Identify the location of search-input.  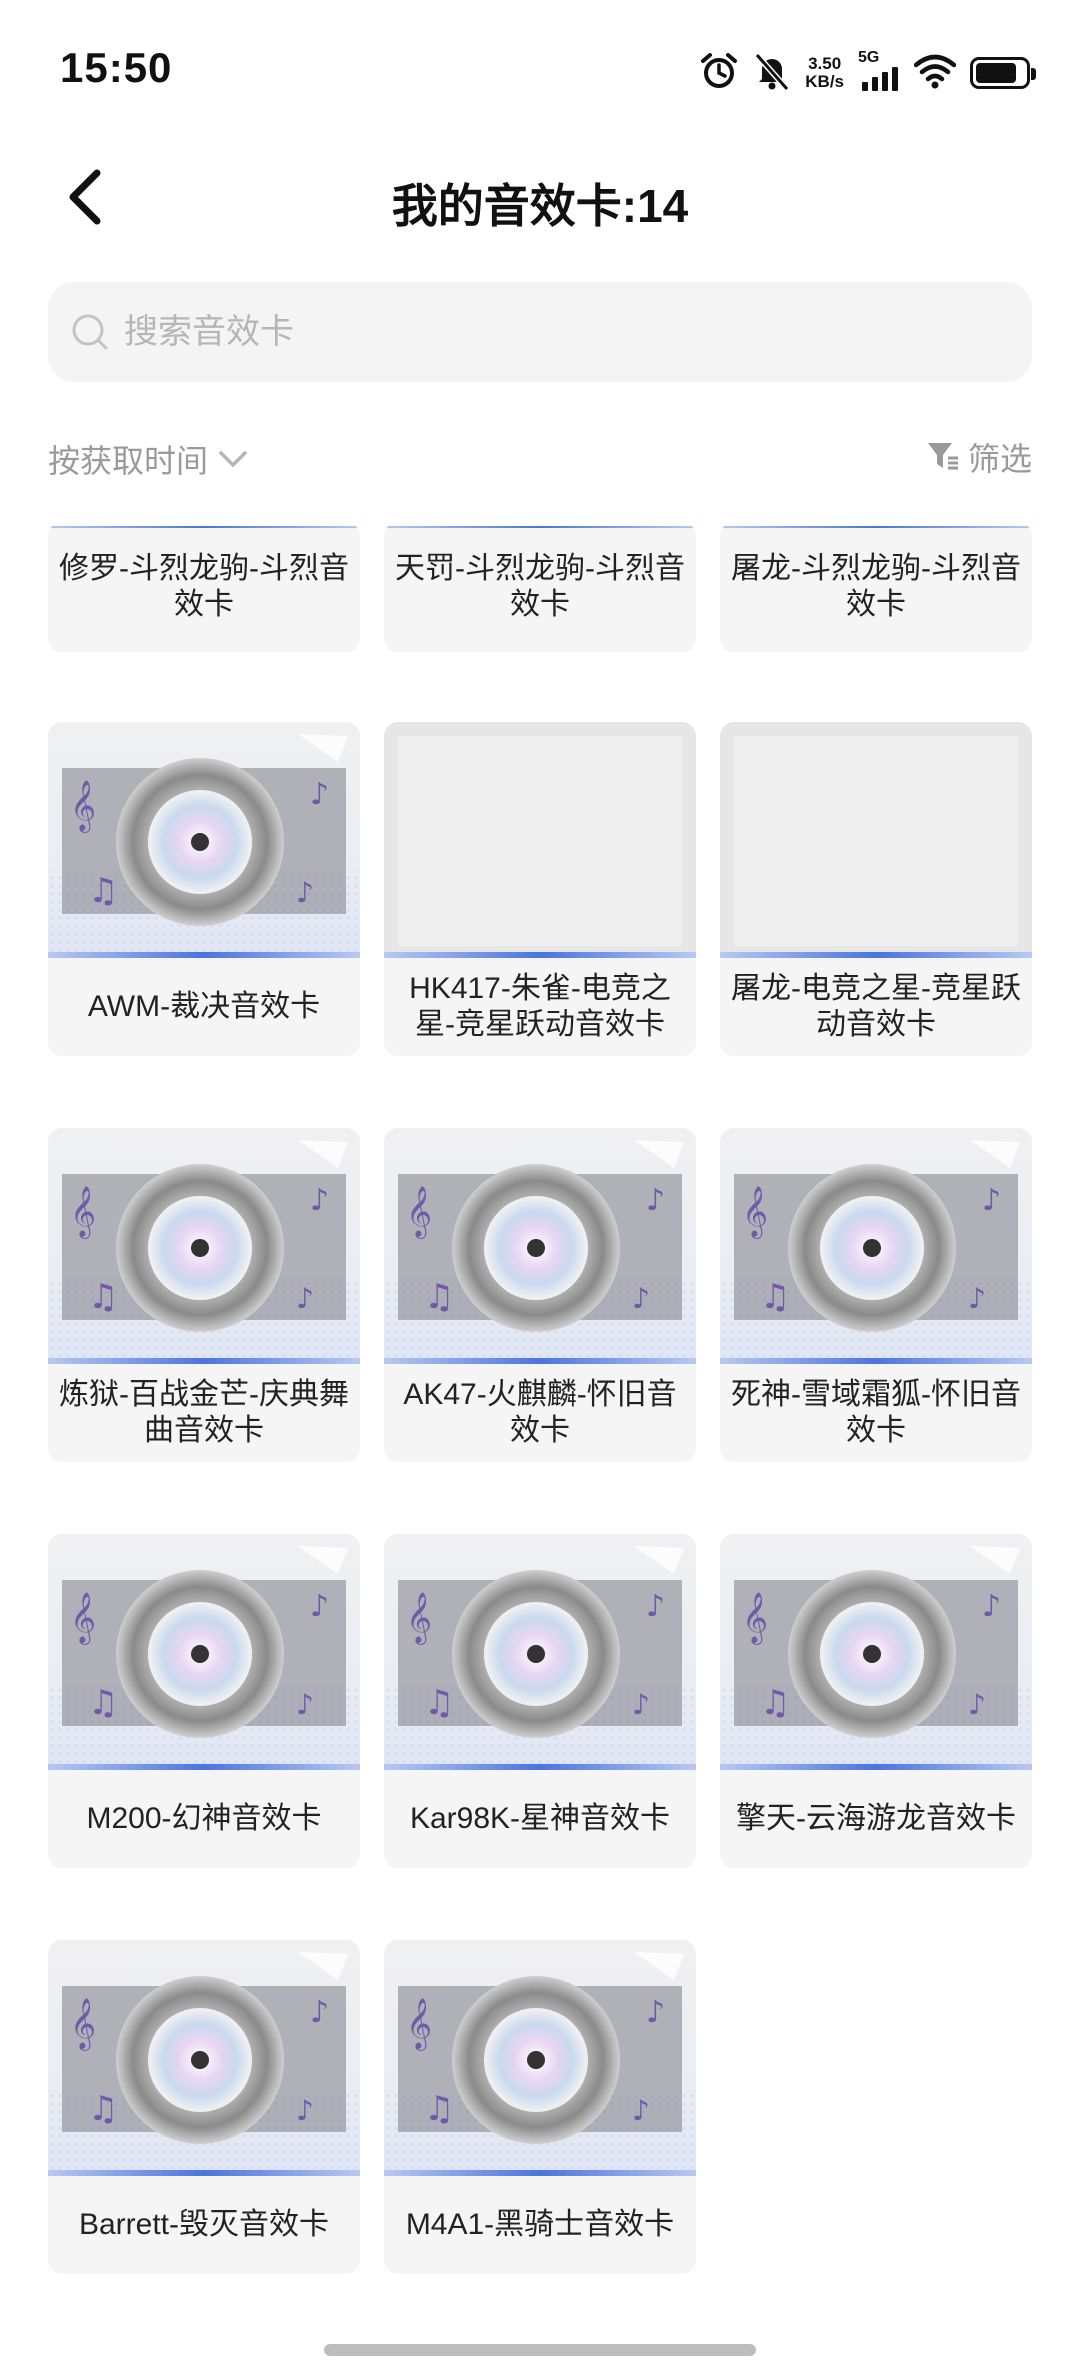
(554, 332).